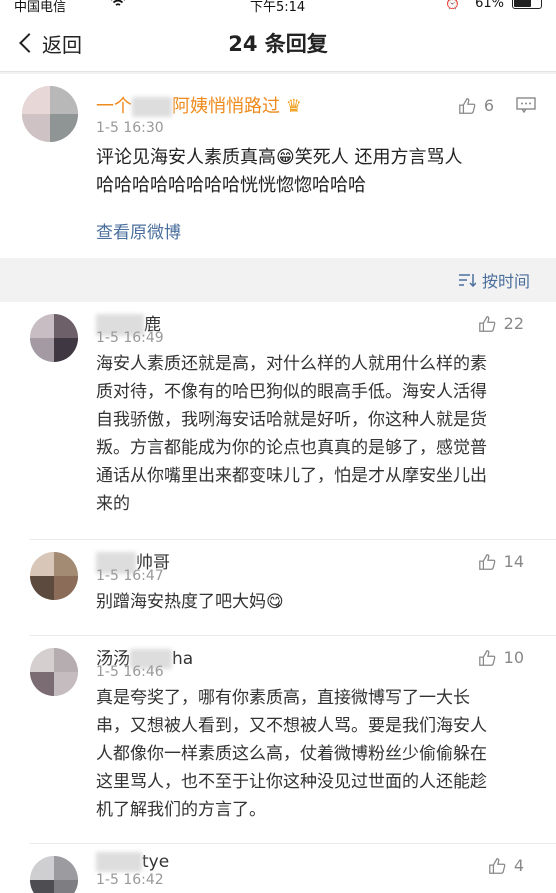 Image resolution: width=556 pixels, height=893 pixels. What do you see at coordinates (114, 106) in the screenshot?
I see `username-prefix: 一个` at bounding box center [114, 106].